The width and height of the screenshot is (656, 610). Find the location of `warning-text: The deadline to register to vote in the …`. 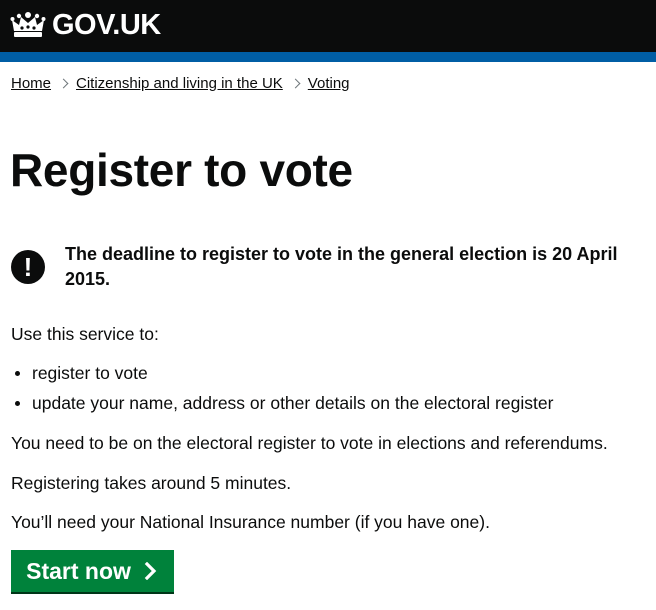

warning-text: The deadline to register to vote in the … is located at coordinates (341, 266).